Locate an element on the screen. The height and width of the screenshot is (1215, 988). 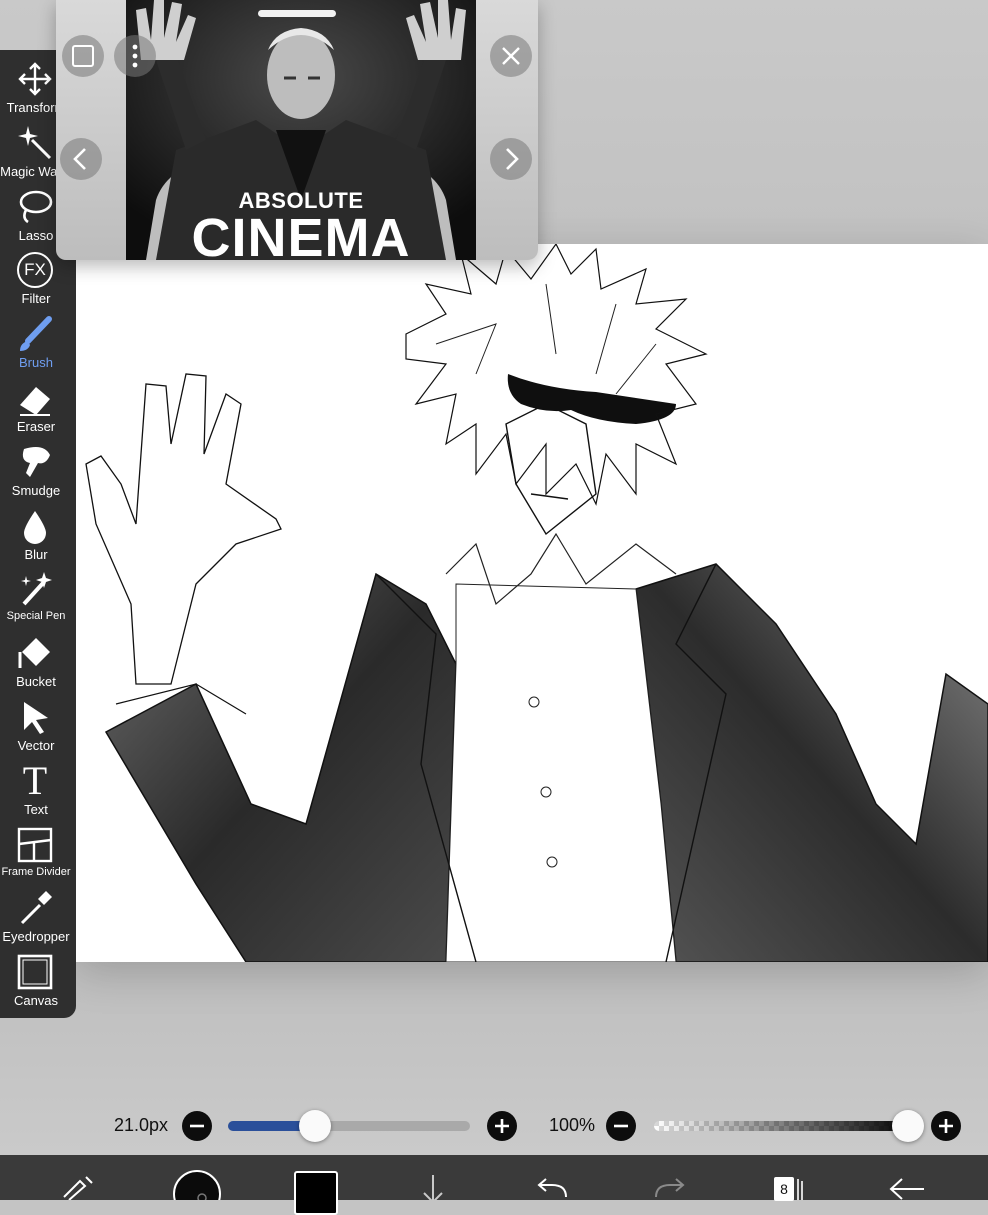
reference-window: ABSOLUTE CINEMA is located at coordinates (297, 130).